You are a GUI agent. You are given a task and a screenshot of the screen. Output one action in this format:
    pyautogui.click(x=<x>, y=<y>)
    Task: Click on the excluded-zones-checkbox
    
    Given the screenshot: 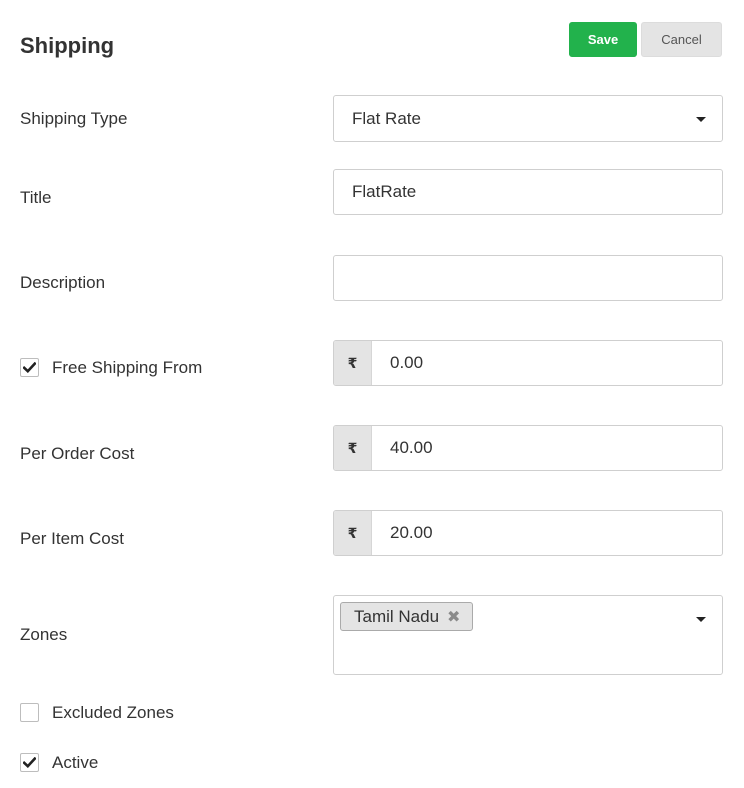 What is the action you would take?
    pyautogui.click(x=29, y=712)
    